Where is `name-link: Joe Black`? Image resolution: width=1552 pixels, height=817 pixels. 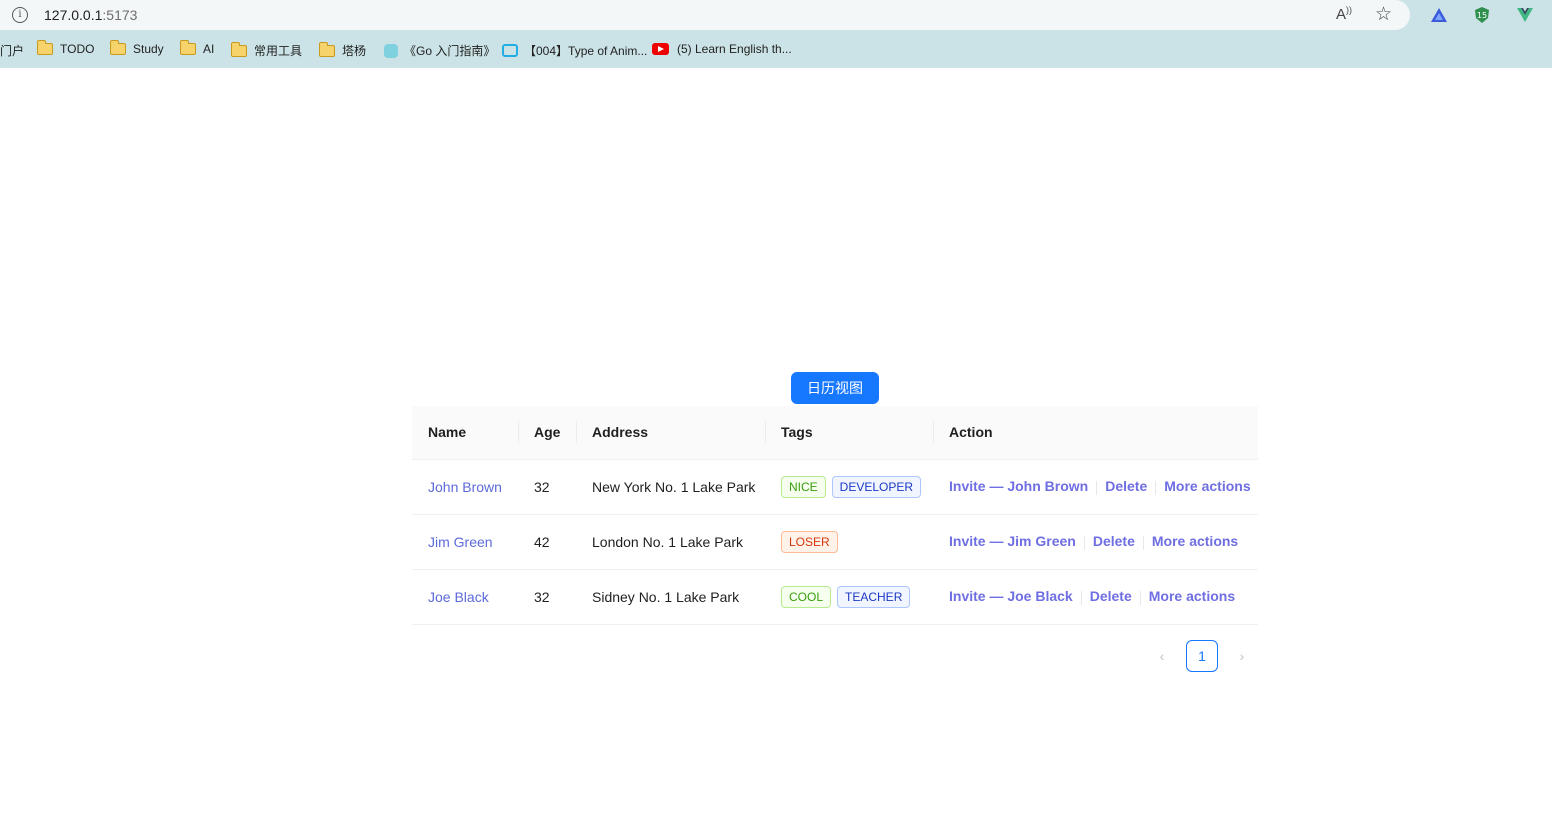 name-link: Joe Black is located at coordinates (458, 597).